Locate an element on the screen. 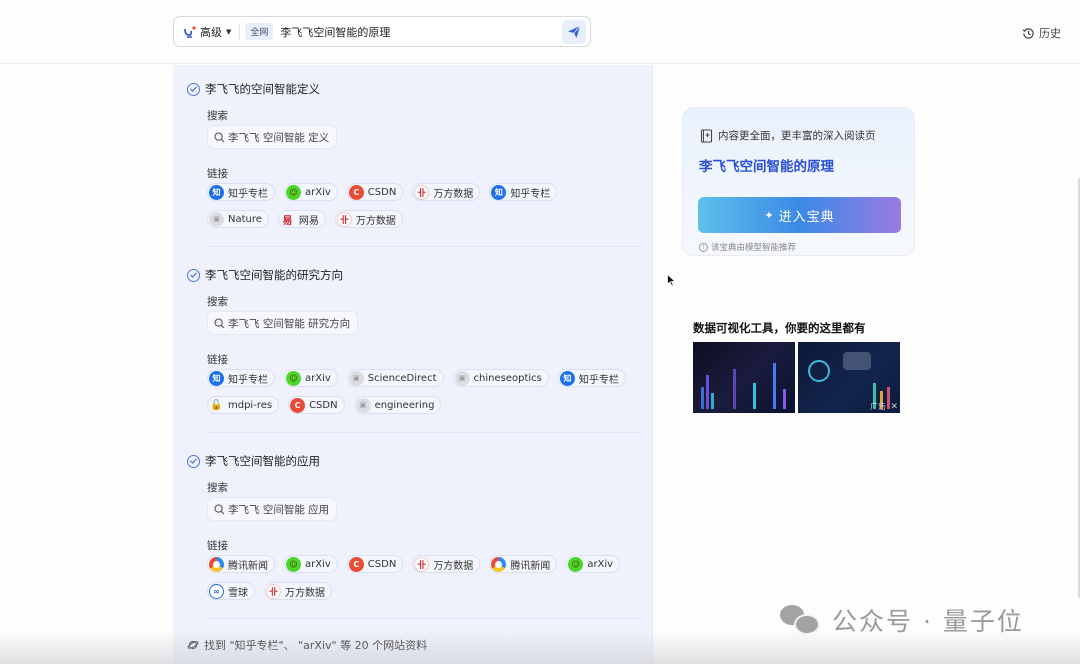 Image resolution: width=1080 pixels, height=664 pixels. advanced-mode-label: 高级 is located at coordinates (211, 32).